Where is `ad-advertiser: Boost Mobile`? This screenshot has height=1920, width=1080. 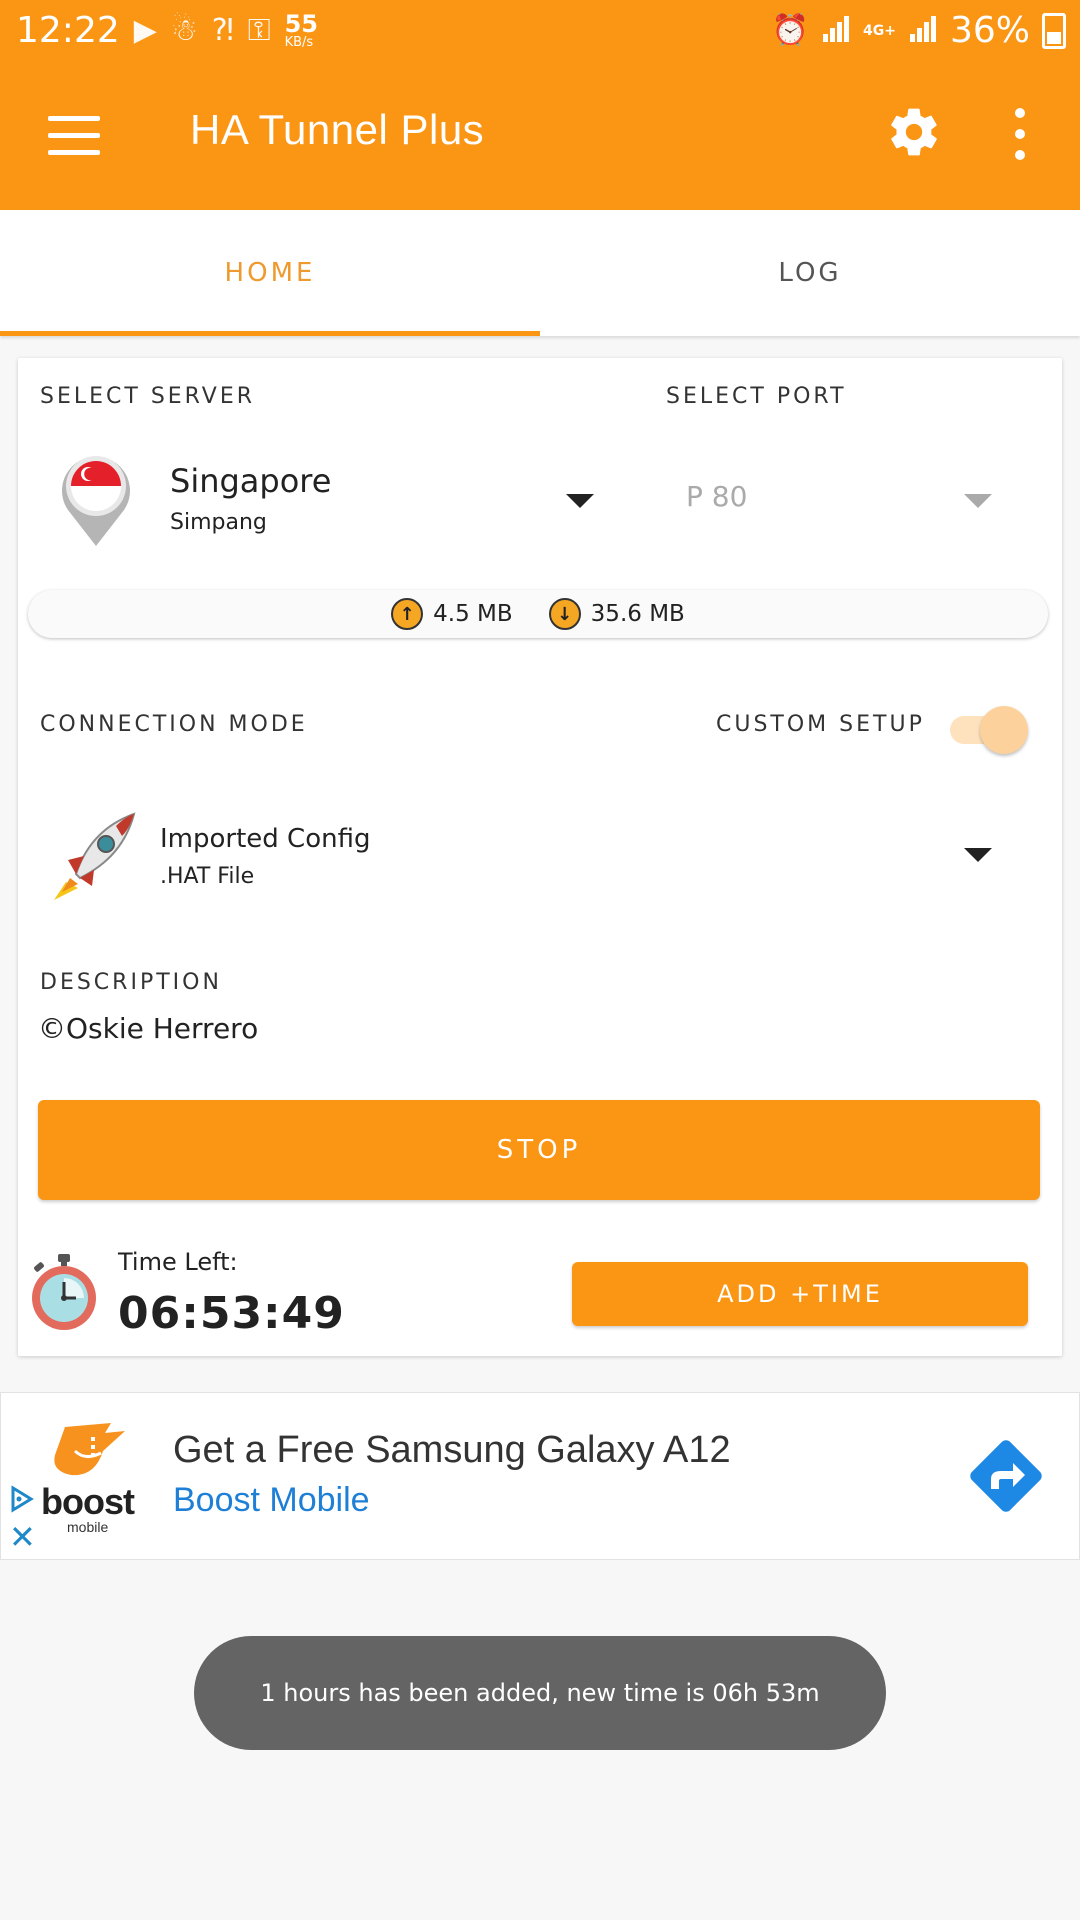
ad-advertiser: Boost Mobile is located at coordinates (271, 1500).